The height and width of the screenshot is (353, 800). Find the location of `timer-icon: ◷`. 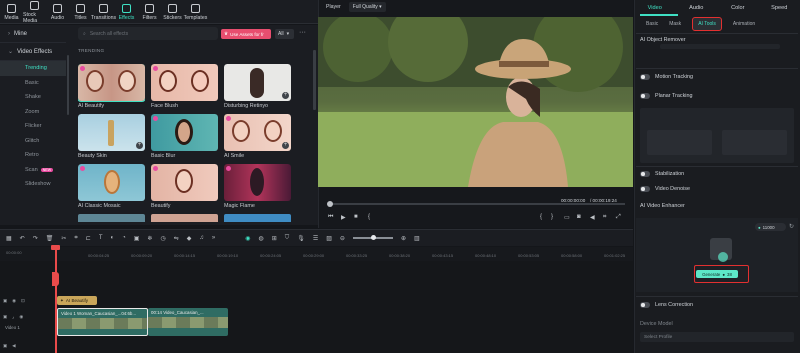

timer-icon: ◷ is located at coordinates (162, 238).